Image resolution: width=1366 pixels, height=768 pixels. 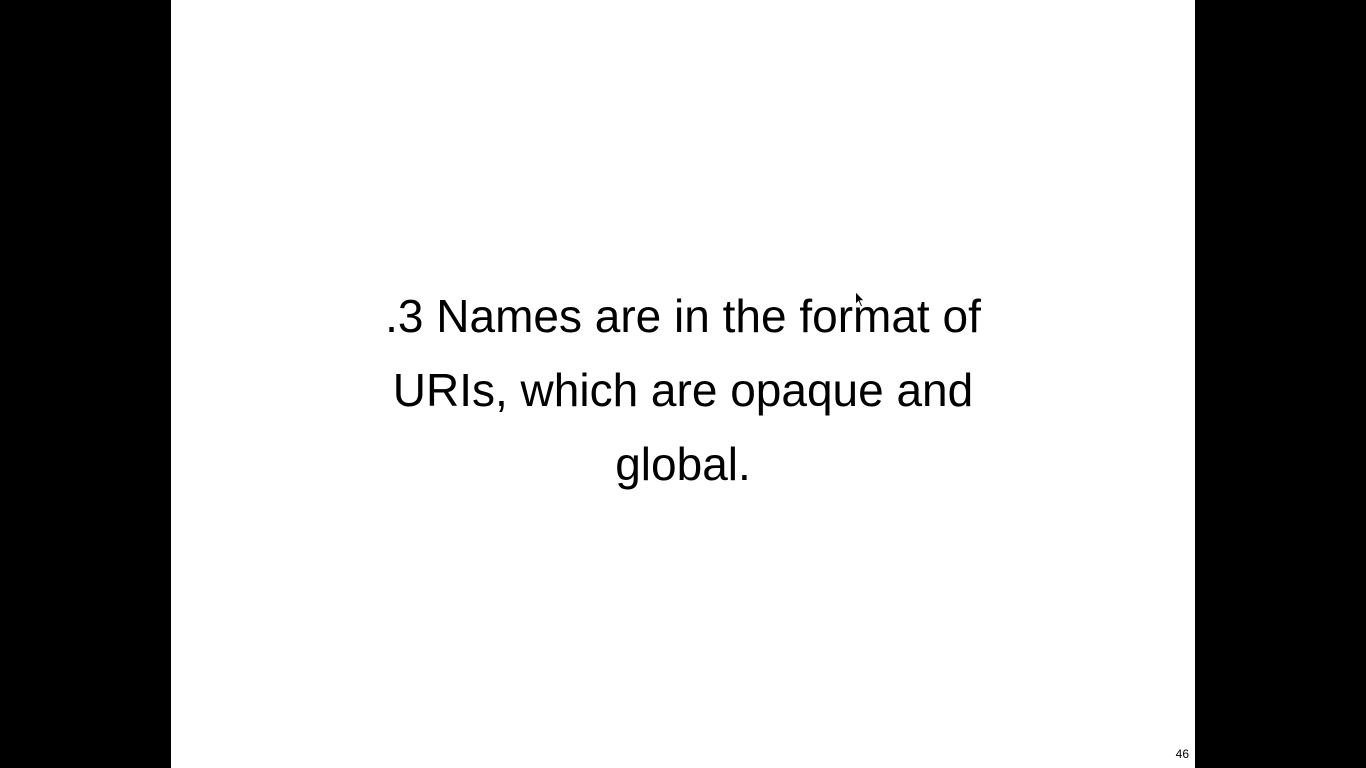 I want to click on slide-page-number: 46, so click(x=1182, y=754).